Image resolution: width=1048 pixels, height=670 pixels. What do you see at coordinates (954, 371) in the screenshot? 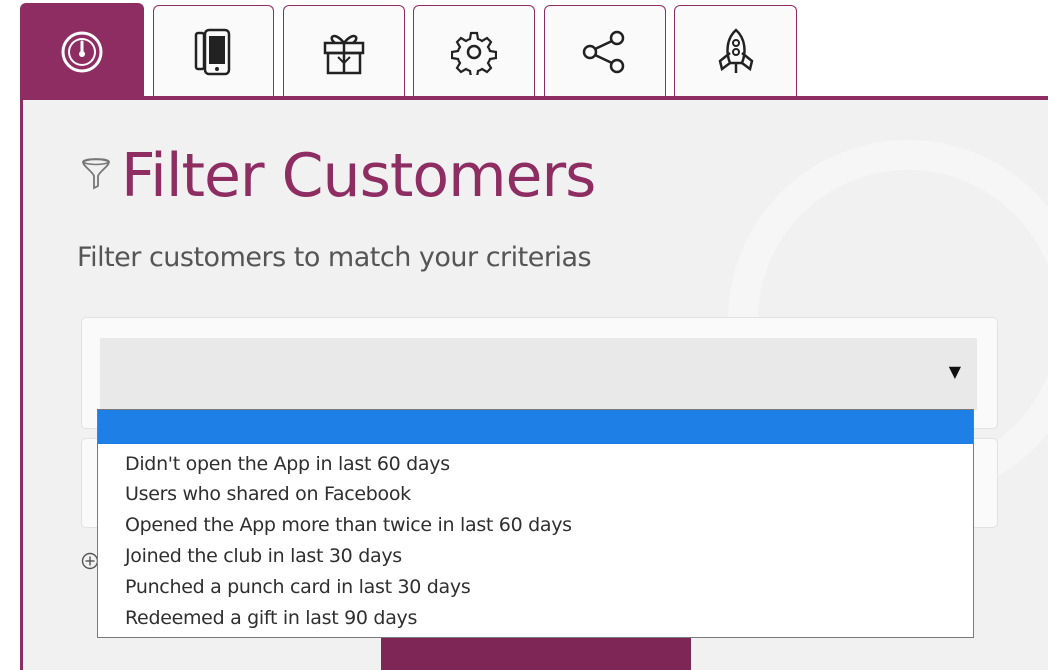
I see `dropdown-arrow-icon: ▼` at bounding box center [954, 371].